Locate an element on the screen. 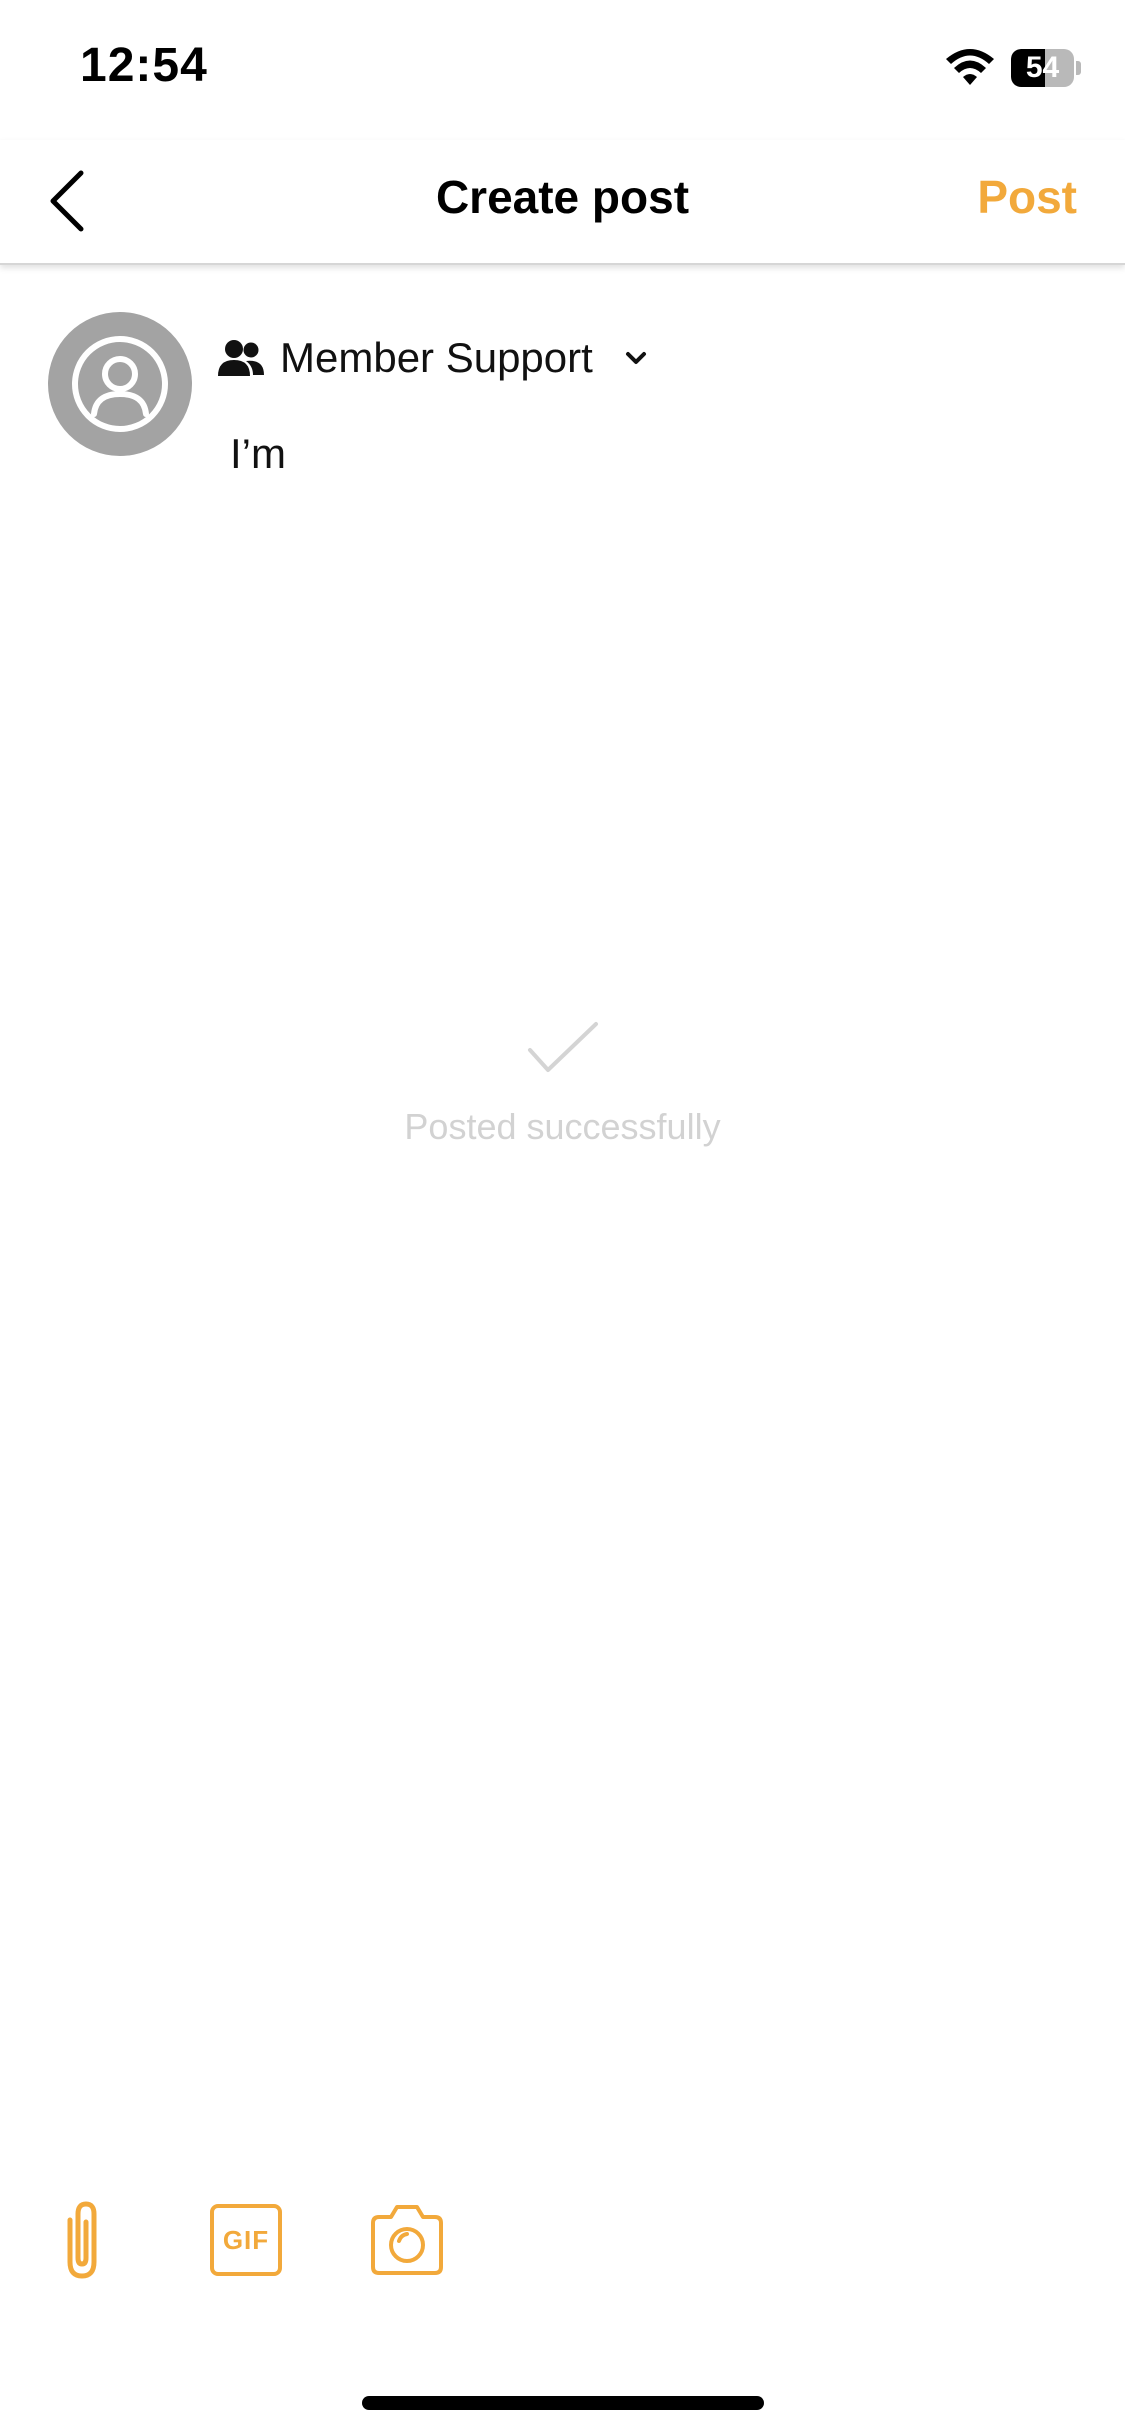  audience-selector: Member Support is located at coordinates (433, 358).